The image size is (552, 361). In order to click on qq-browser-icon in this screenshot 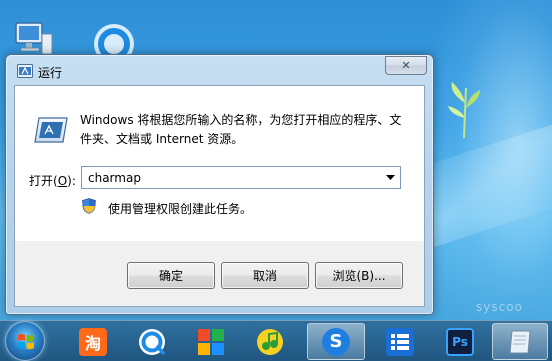, I will do `click(152, 341)`.